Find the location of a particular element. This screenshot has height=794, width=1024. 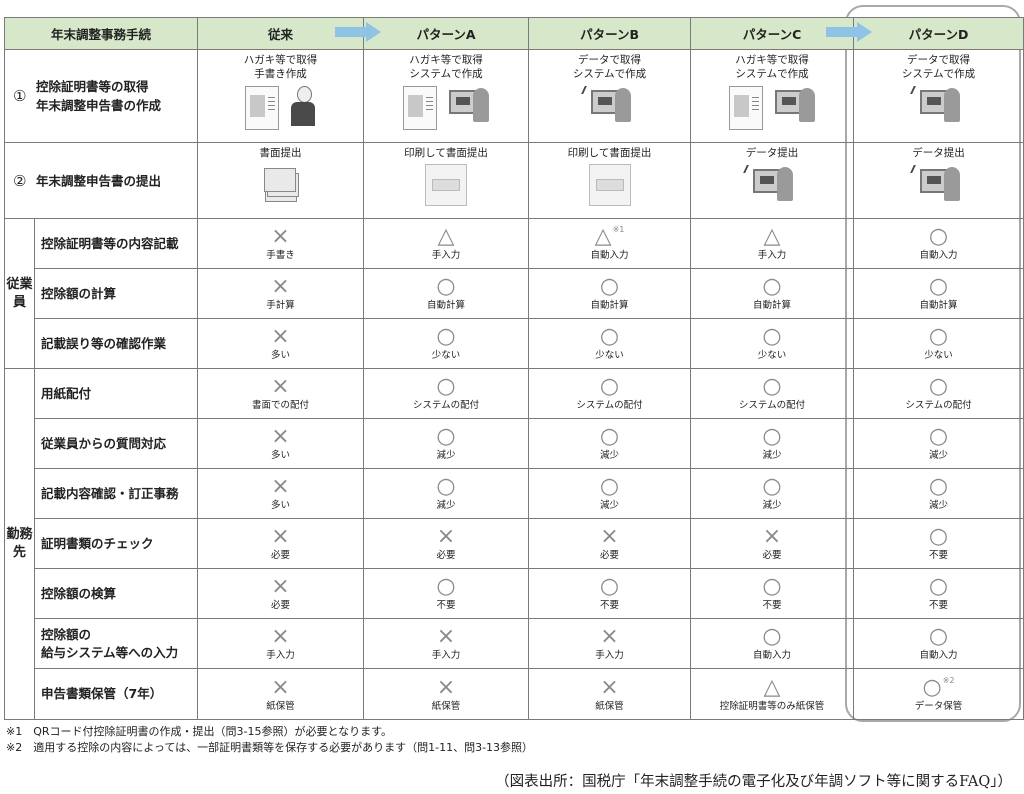

cell-pattern-c: ○ システムの配付 is located at coordinates (772, 393).